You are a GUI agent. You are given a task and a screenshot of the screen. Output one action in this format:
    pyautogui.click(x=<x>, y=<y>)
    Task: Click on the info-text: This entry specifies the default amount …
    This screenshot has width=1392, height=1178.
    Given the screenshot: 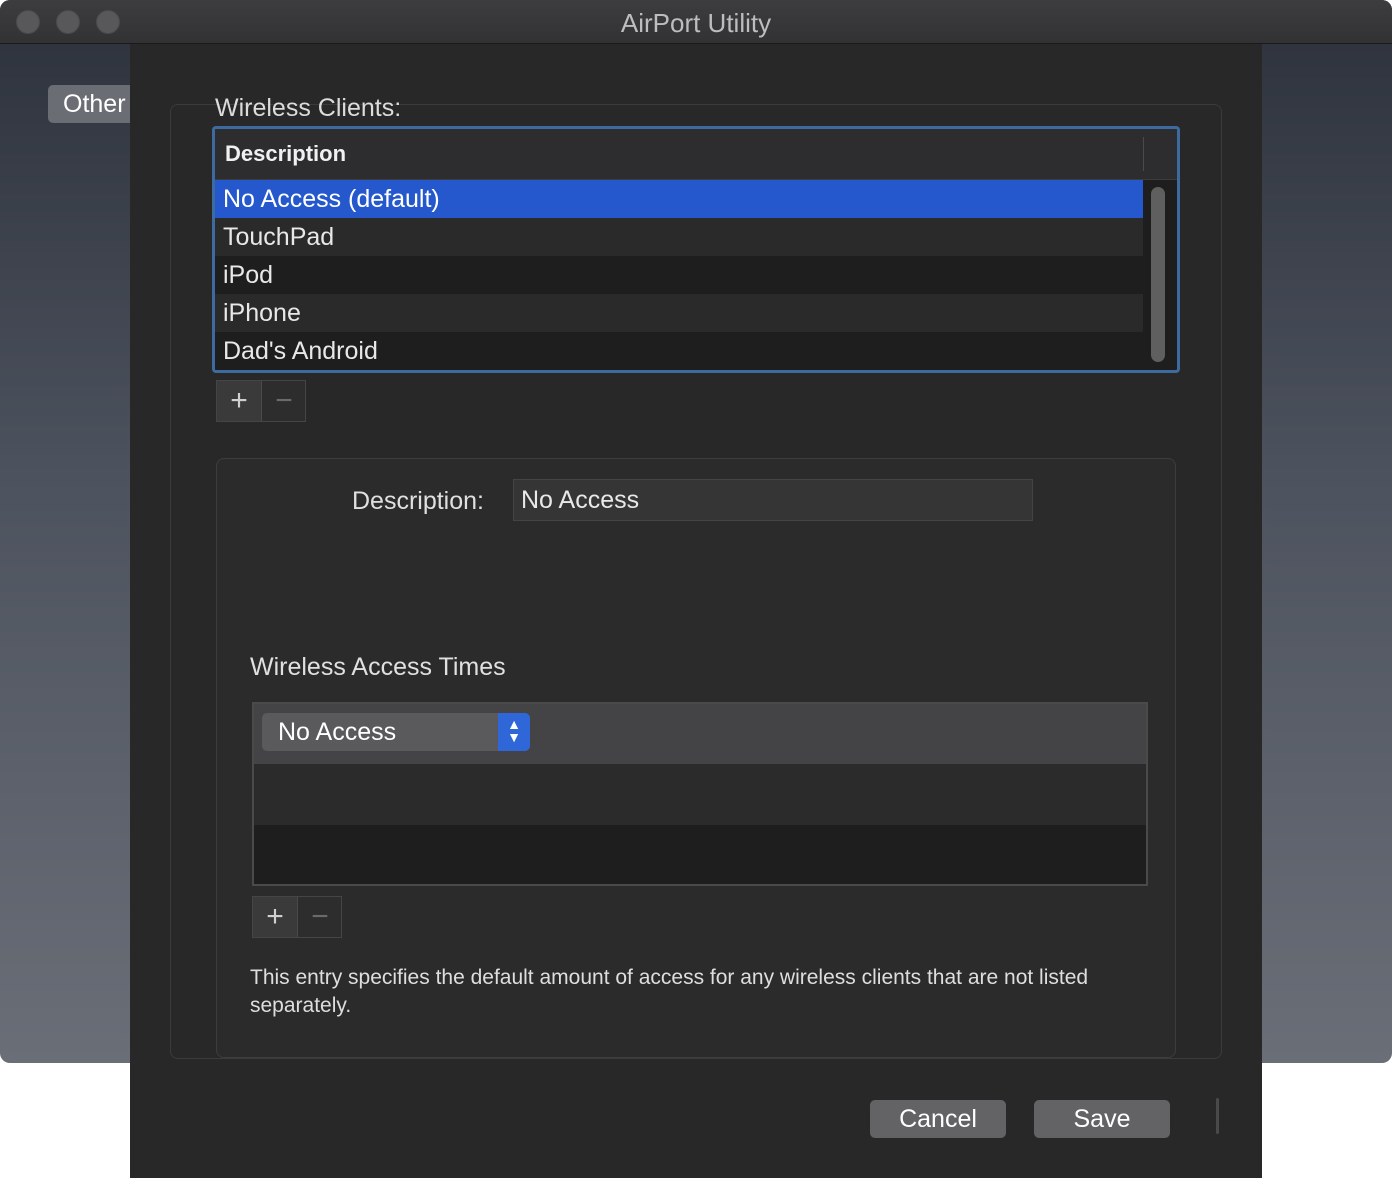 What is the action you would take?
    pyautogui.click(x=669, y=991)
    